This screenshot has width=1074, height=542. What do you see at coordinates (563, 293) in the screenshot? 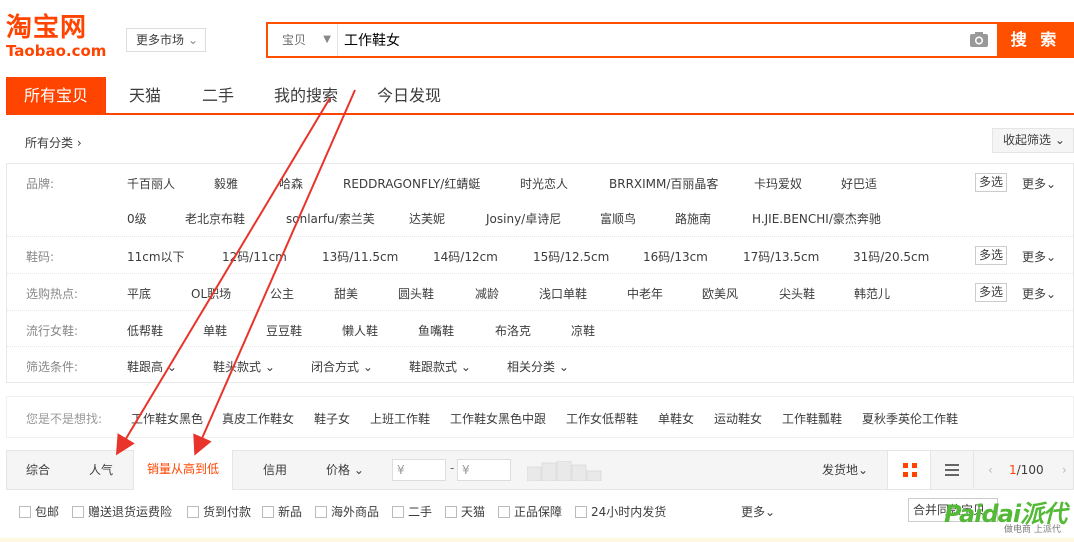
I see `hot-item: 浅口单鞋` at bounding box center [563, 293].